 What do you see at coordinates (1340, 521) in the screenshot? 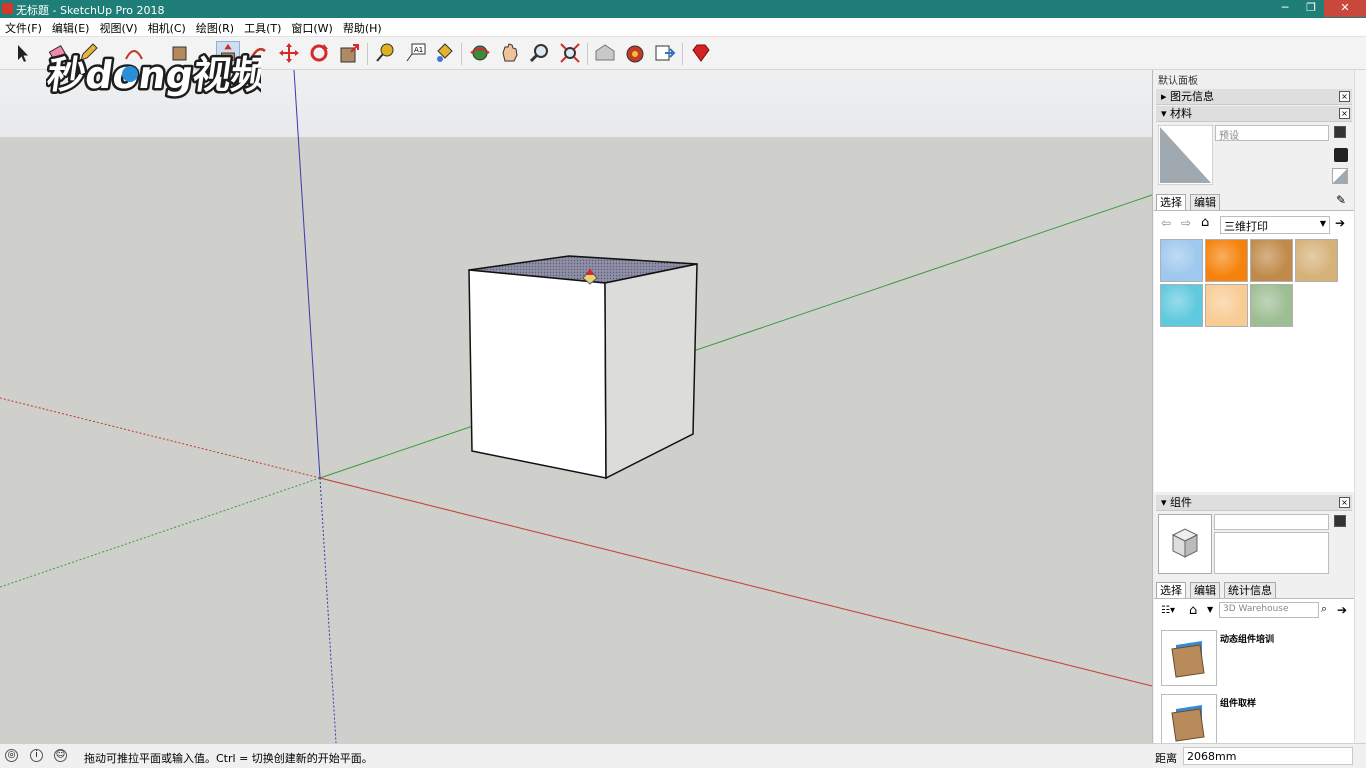
I see `component-options-icon` at bounding box center [1340, 521].